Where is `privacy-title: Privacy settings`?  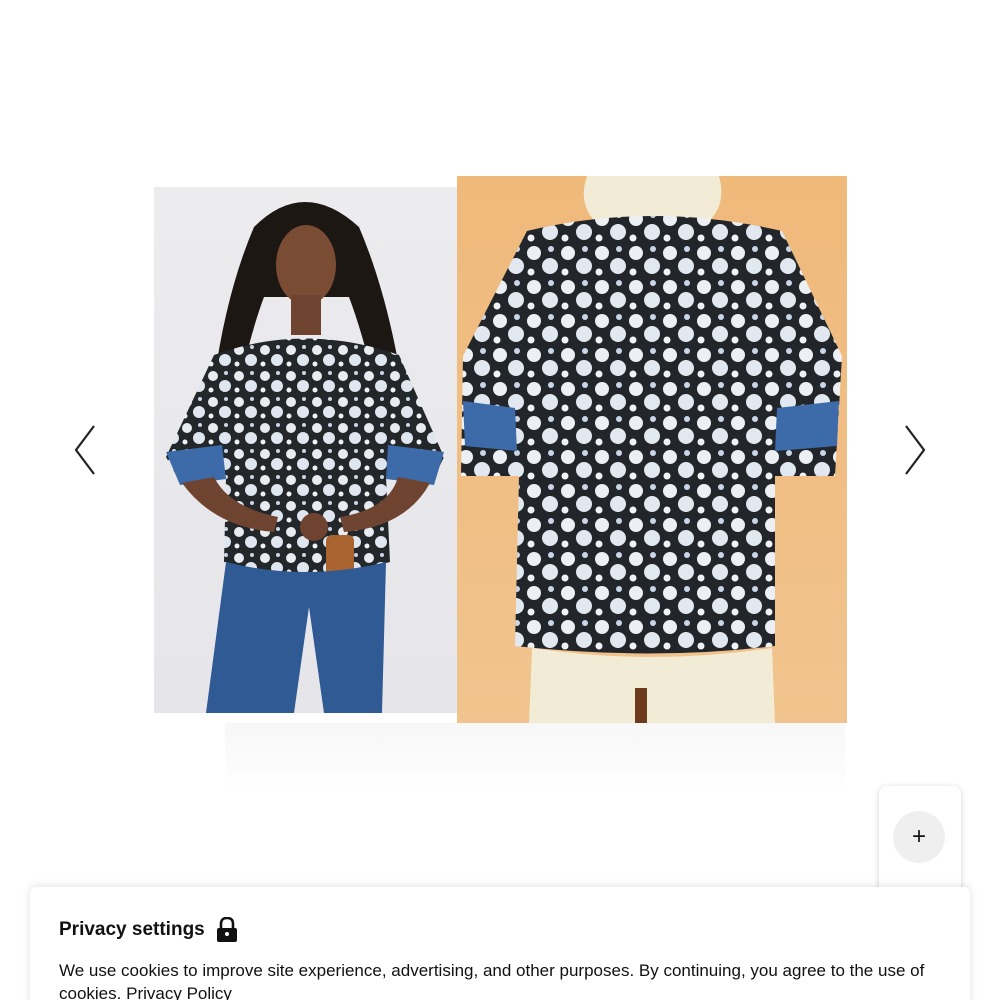 privacy-title: Privacy settings is located at coordinates (148, 930).